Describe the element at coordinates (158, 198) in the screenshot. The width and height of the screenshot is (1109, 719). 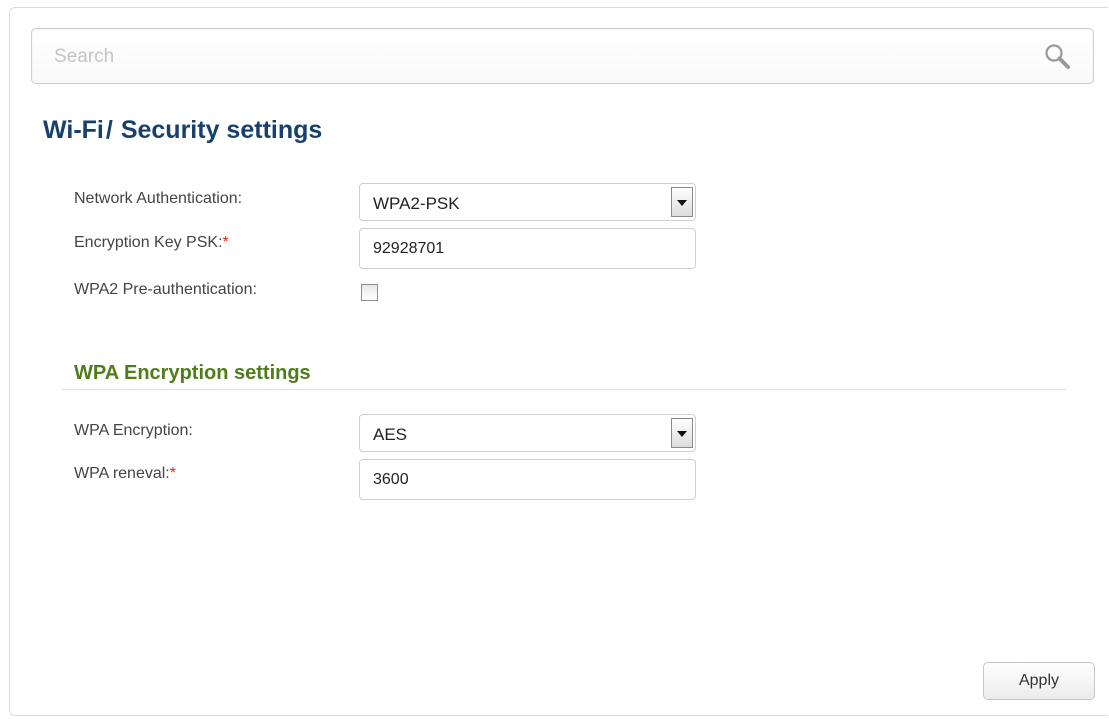
I see `network-auth-label: Network Authentication:` at that location.